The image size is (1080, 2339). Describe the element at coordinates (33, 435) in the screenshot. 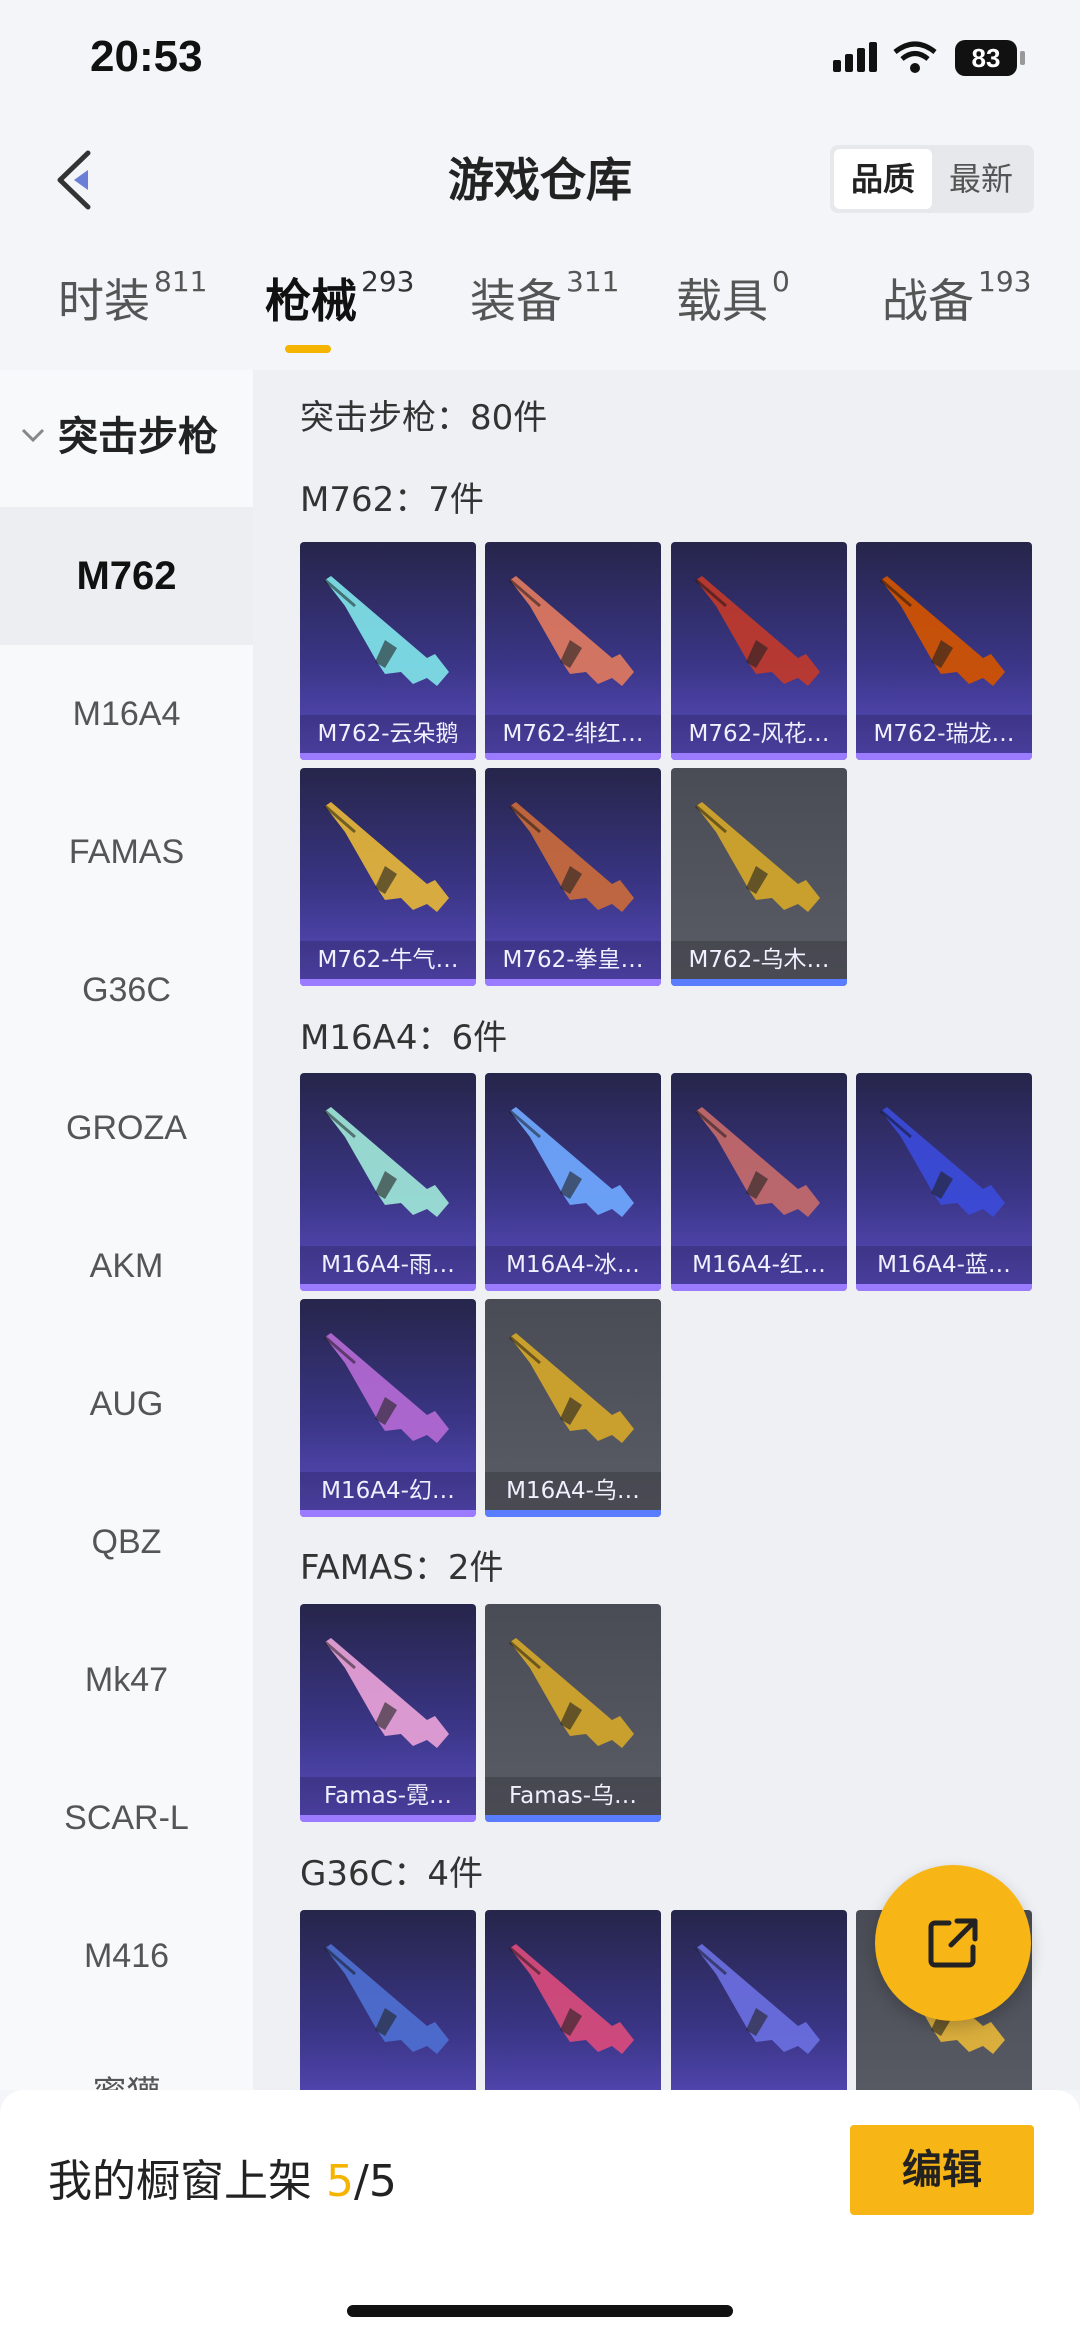

I see `chevron-down-icon` at that location.